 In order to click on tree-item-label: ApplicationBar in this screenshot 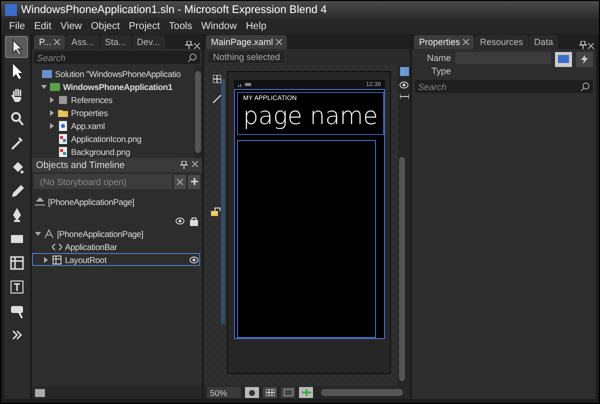, I will do `click(91, 247)`.